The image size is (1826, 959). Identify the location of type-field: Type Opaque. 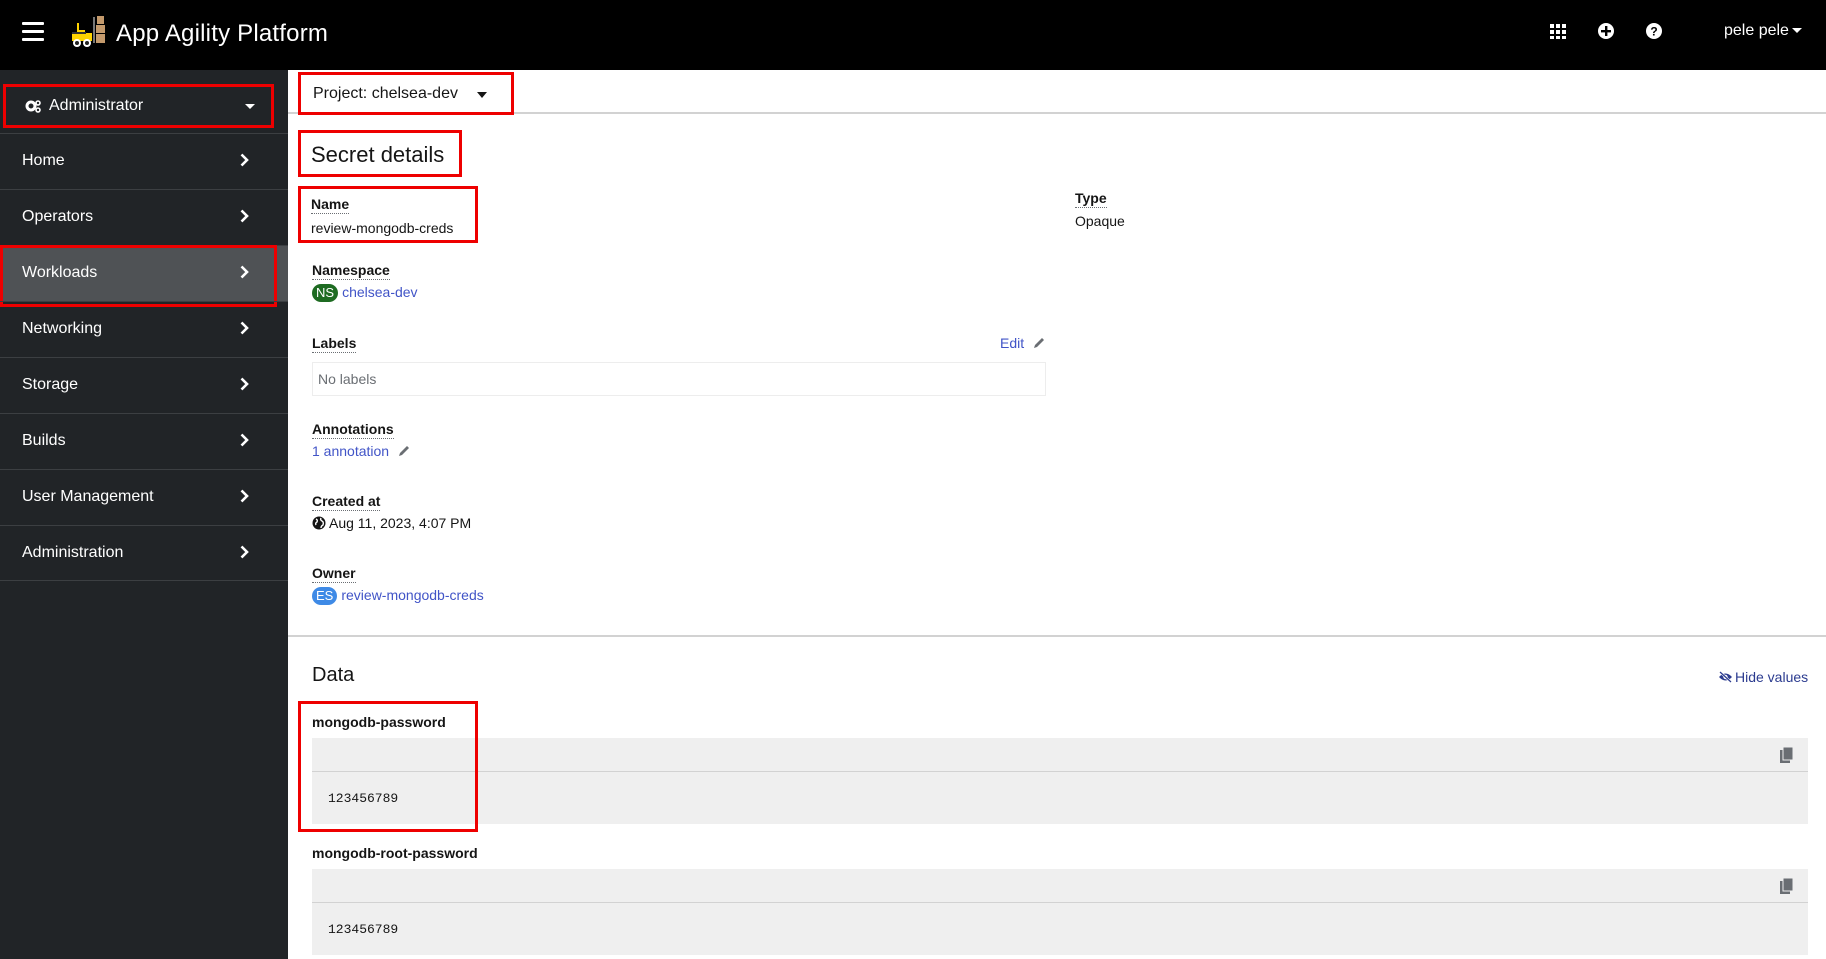
(1100, 209).